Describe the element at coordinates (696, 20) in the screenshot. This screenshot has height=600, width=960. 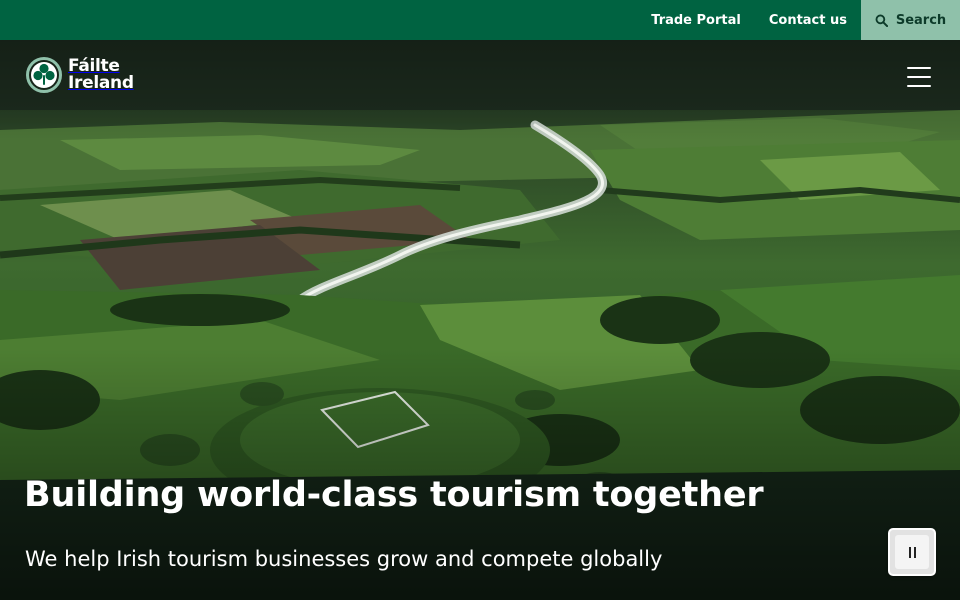
I see `trade-portal-link: Trade Portal` at that location.